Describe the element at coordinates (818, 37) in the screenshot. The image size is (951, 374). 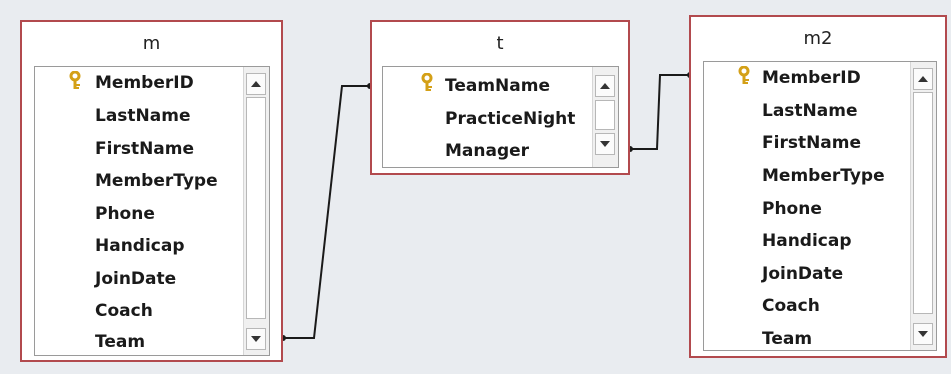
I see `table-title: m2` at that location.